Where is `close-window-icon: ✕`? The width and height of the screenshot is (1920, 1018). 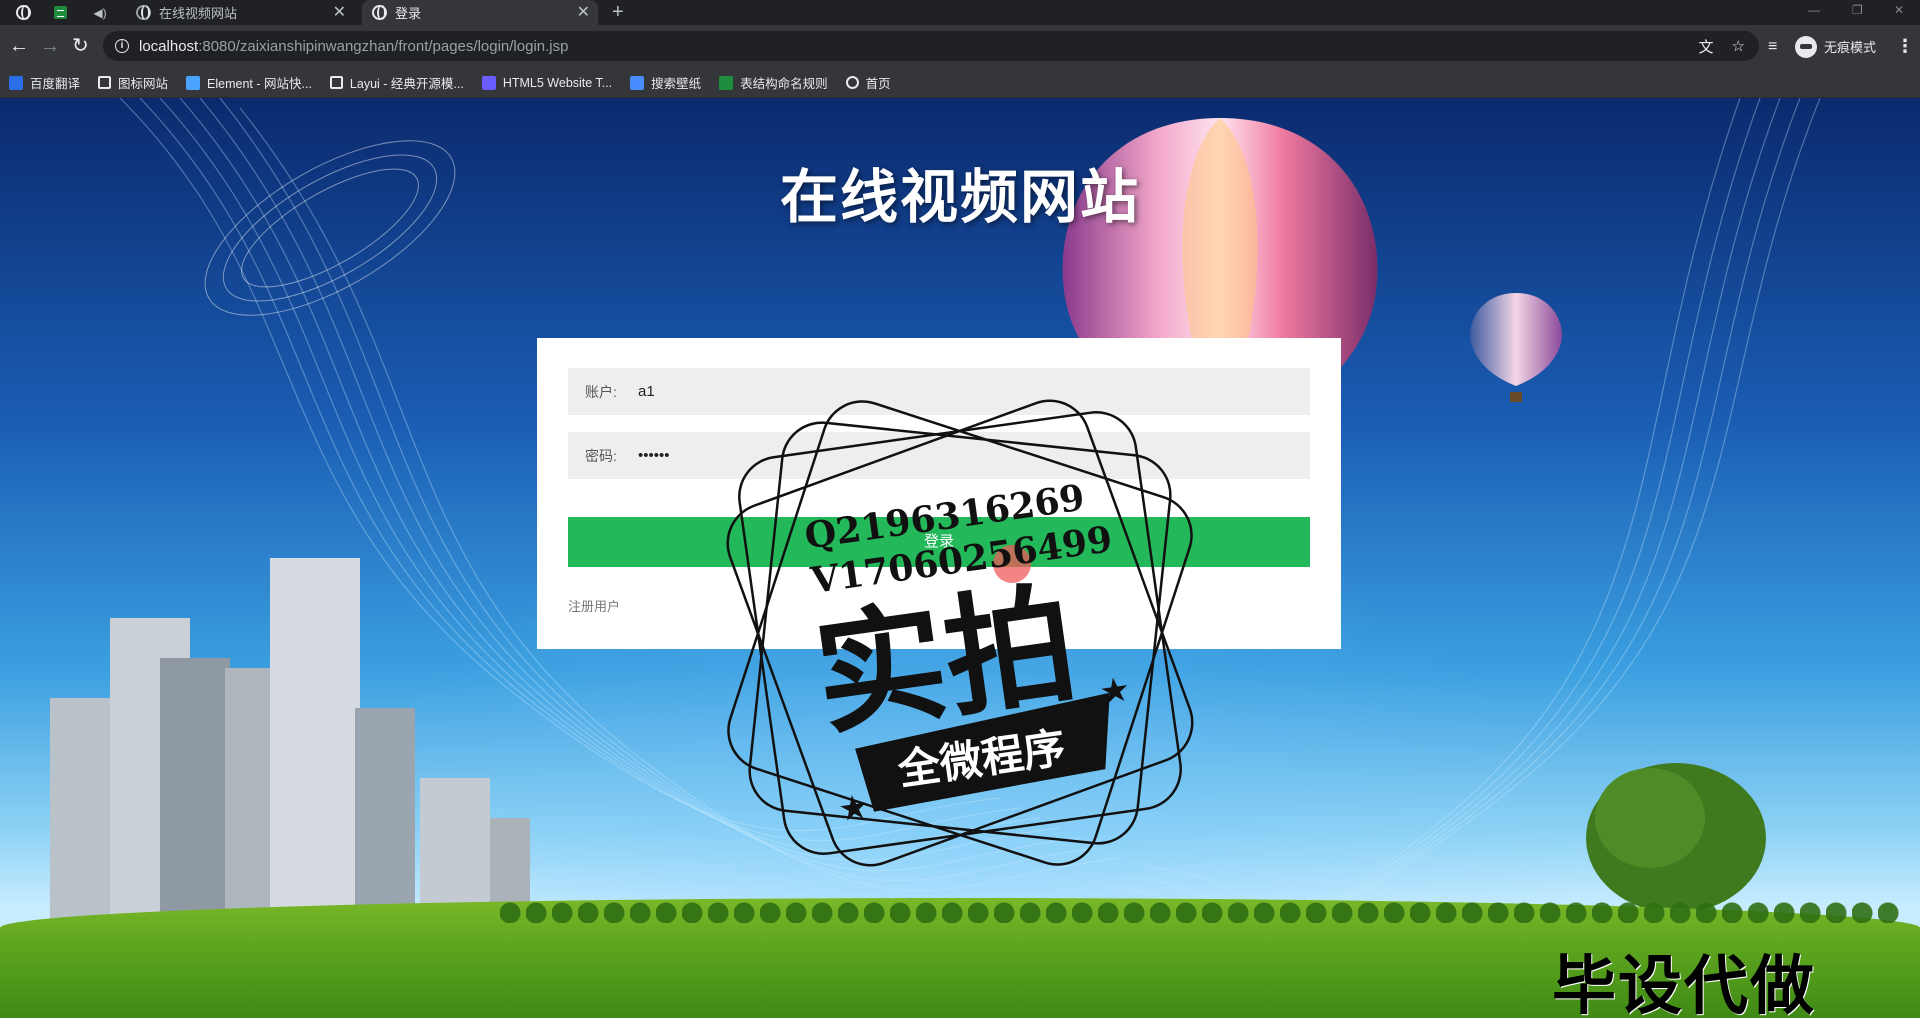 close-window-icon: ✕ is located at coordinates (1899, 12).